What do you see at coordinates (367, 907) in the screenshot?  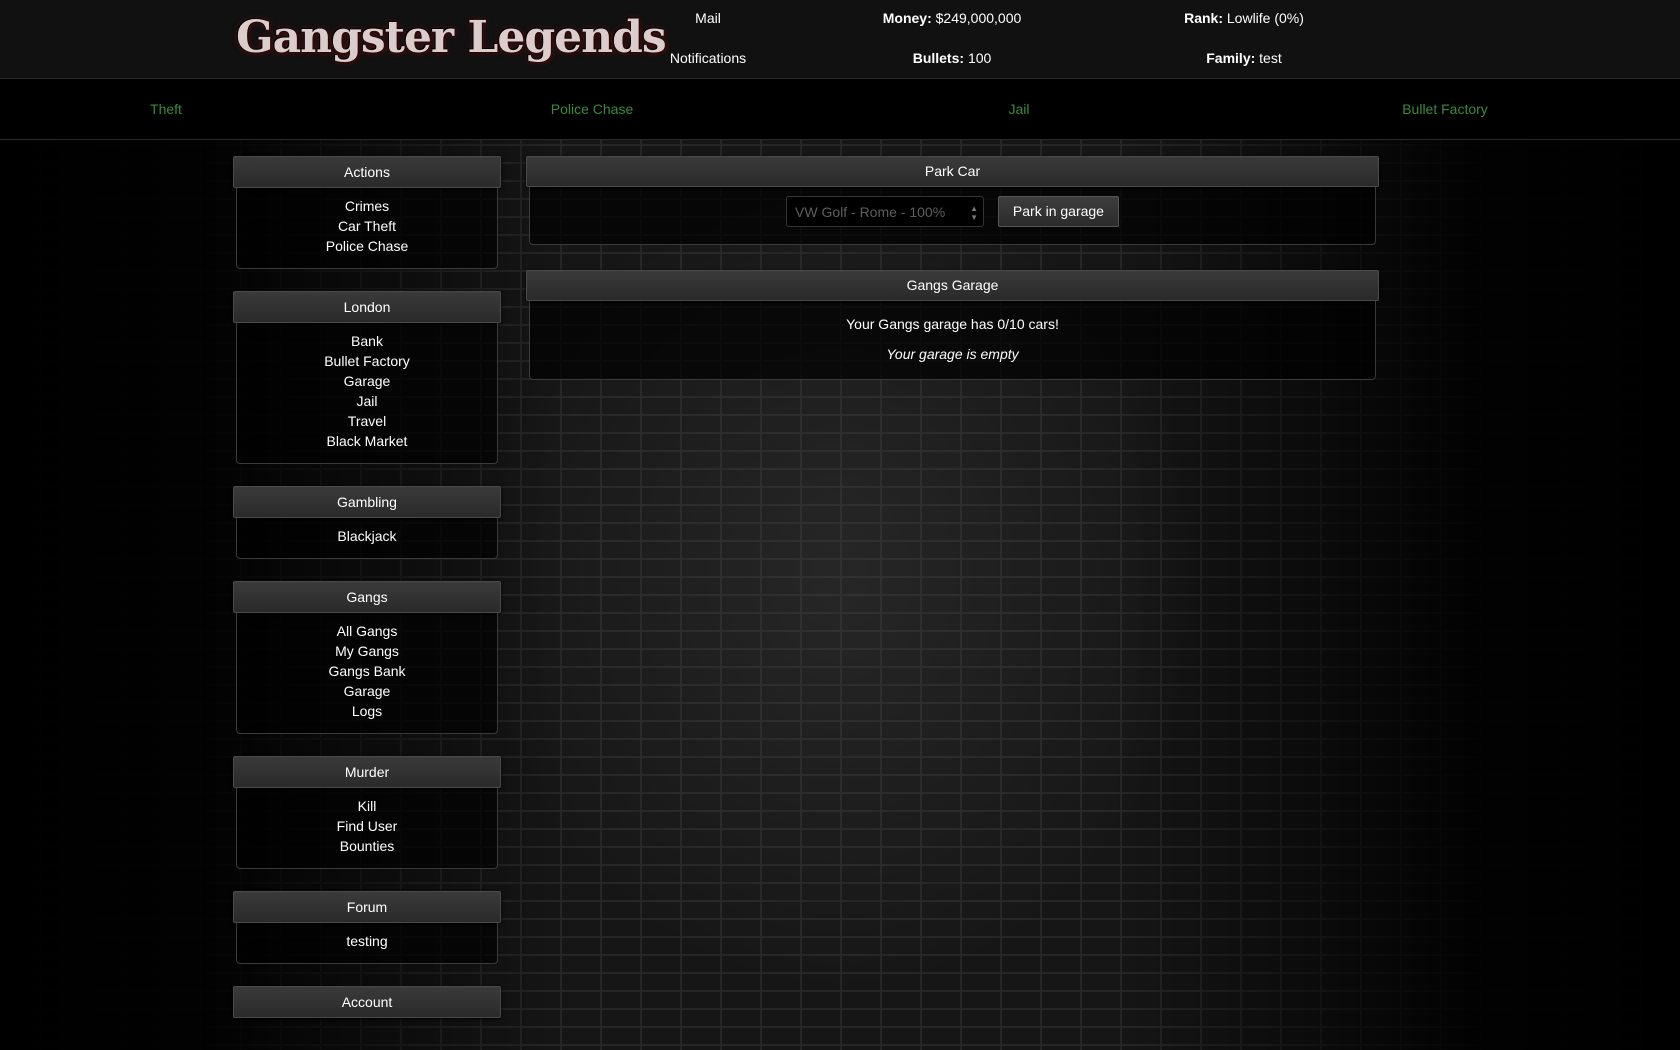 I see `sidebar-section-title: Forum` at bounding box center [367, 907].